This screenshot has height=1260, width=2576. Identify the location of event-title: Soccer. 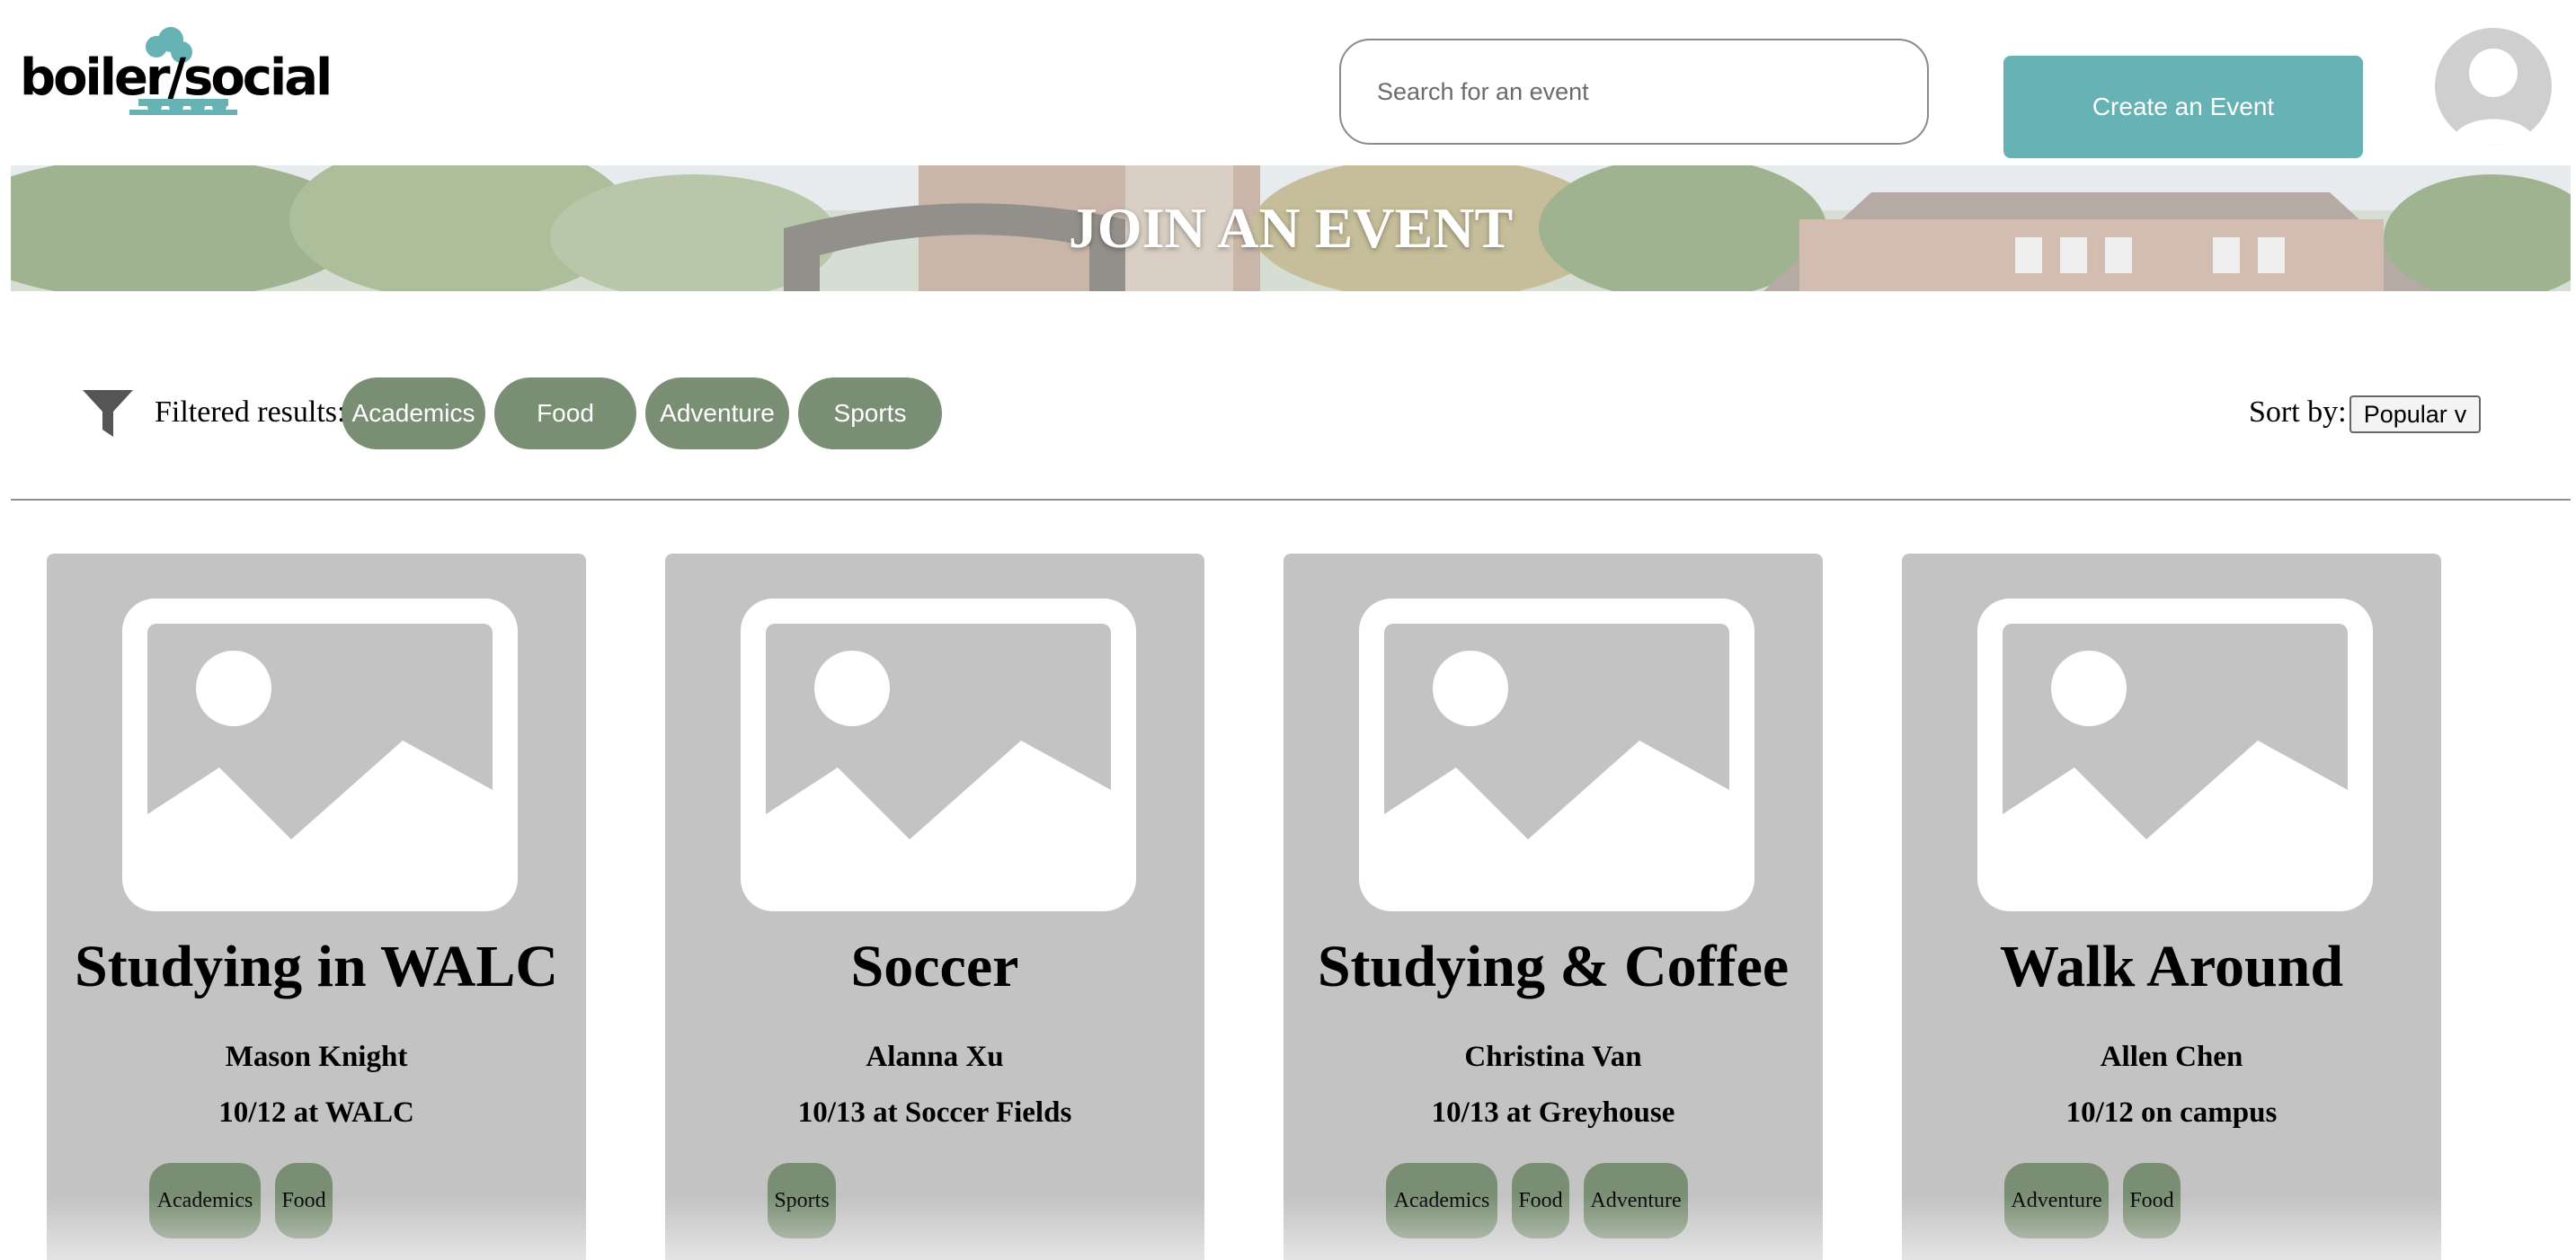
(934, 966).